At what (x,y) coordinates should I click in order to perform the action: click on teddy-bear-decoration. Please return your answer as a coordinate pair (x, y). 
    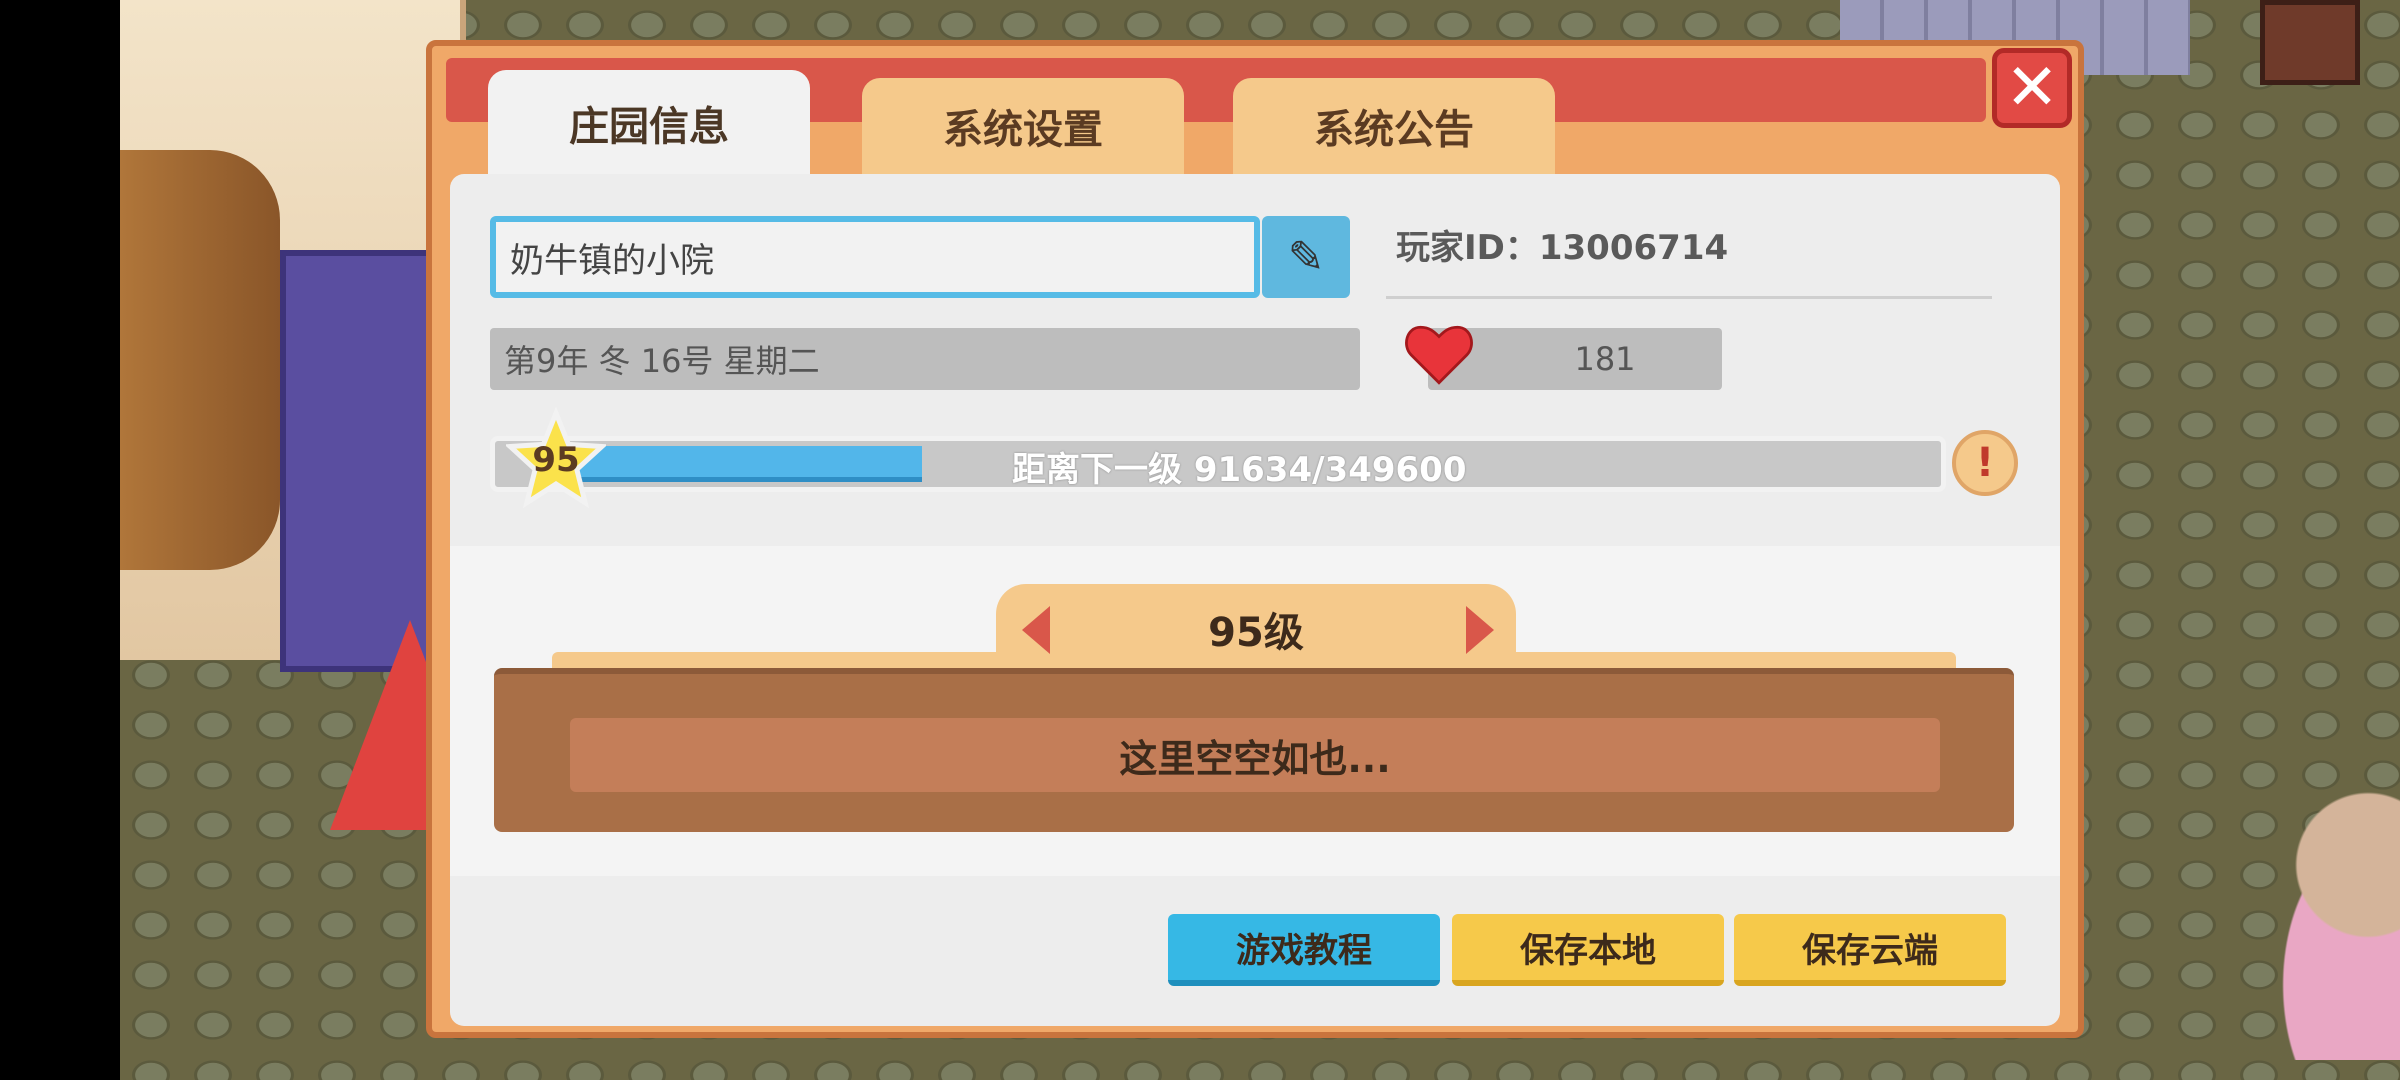
    Looking at the image, I should click on (2330, 910).